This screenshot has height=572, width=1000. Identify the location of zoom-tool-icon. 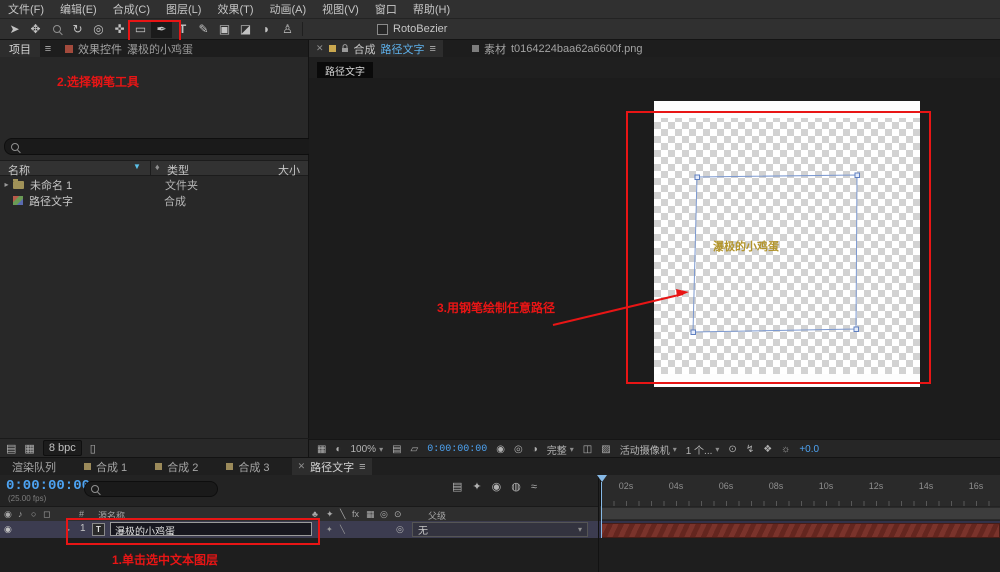
(56, 29).